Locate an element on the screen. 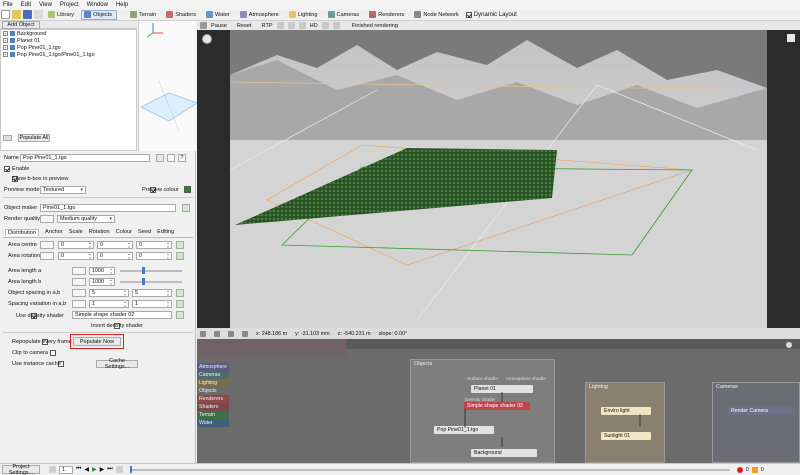 The width and height of the screenshot is (800, 475). play-icon: ▶ is located at coordinates (94, 469).